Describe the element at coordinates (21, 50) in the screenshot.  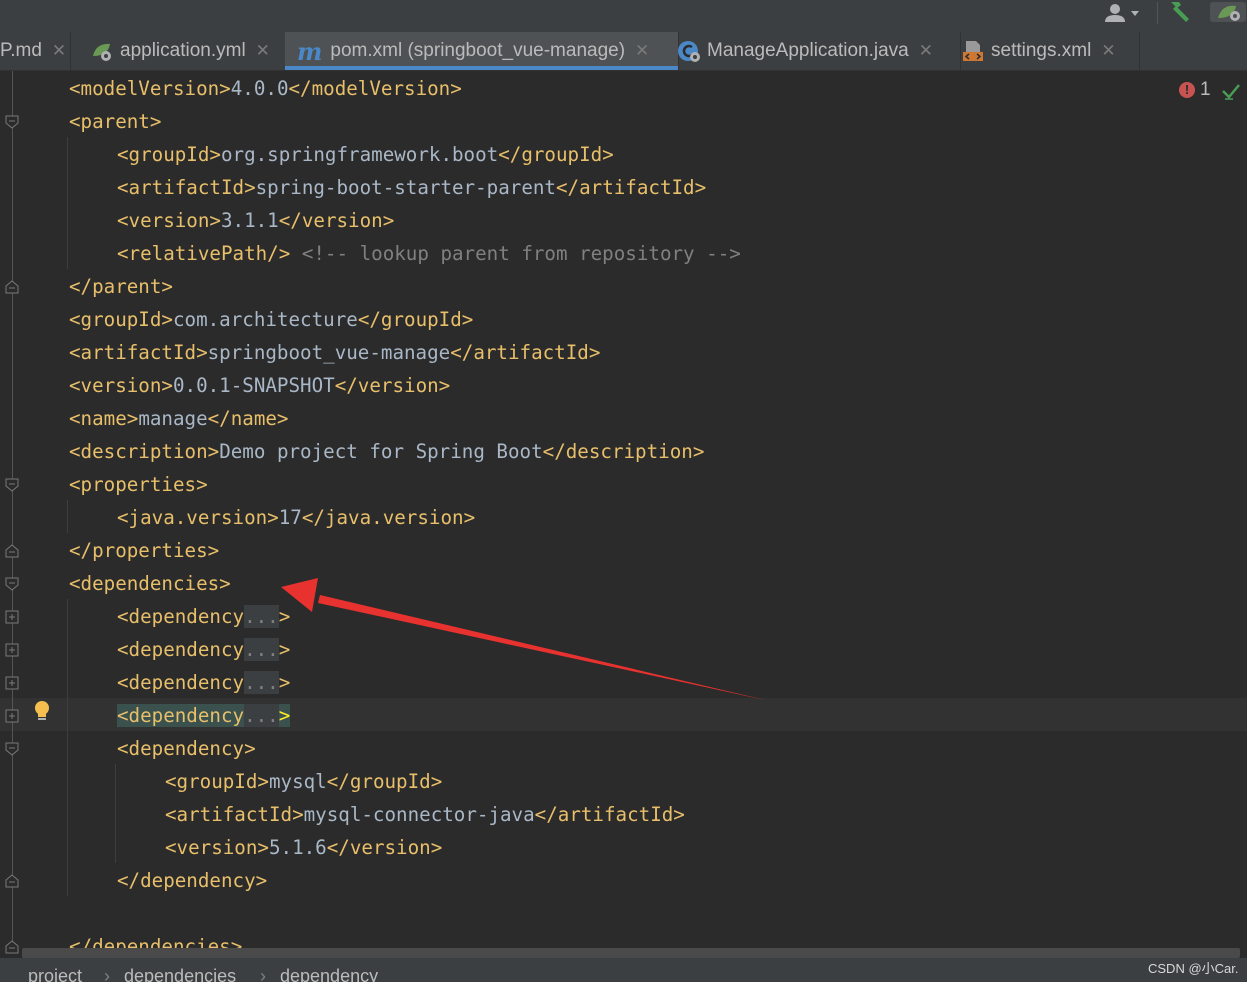
I see `tab-label: P.md` at that location.